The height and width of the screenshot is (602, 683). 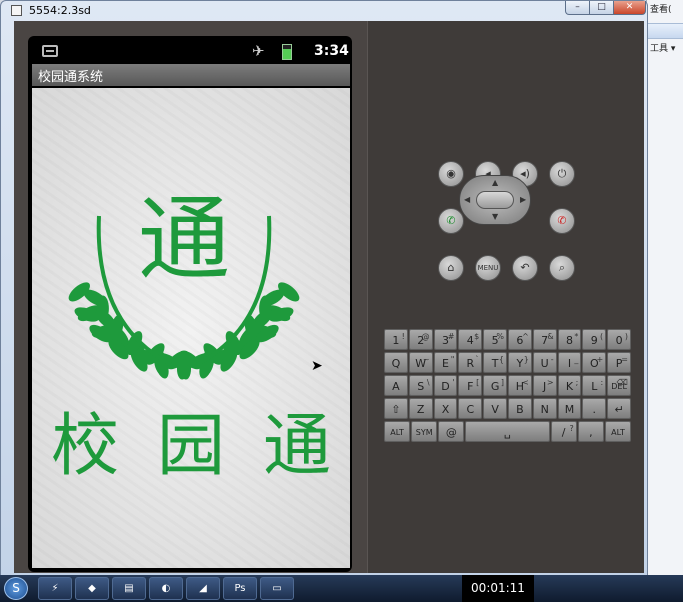 What do you see at coordinates (470, 362) in the screenshot?
I see `key: R `` at bounding box center [470, 362].